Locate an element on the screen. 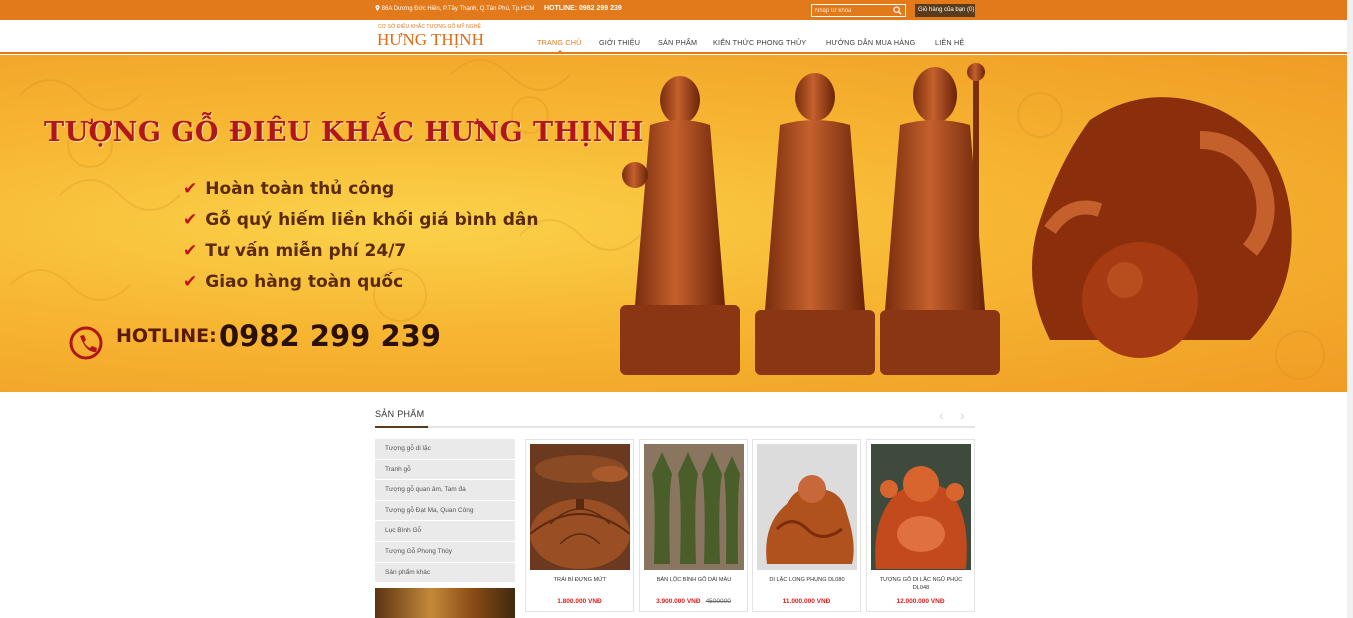 The height and width of the screenshot is (618, 1353). logo: HƯNG THỊNH is located at coordinates (430, 40).